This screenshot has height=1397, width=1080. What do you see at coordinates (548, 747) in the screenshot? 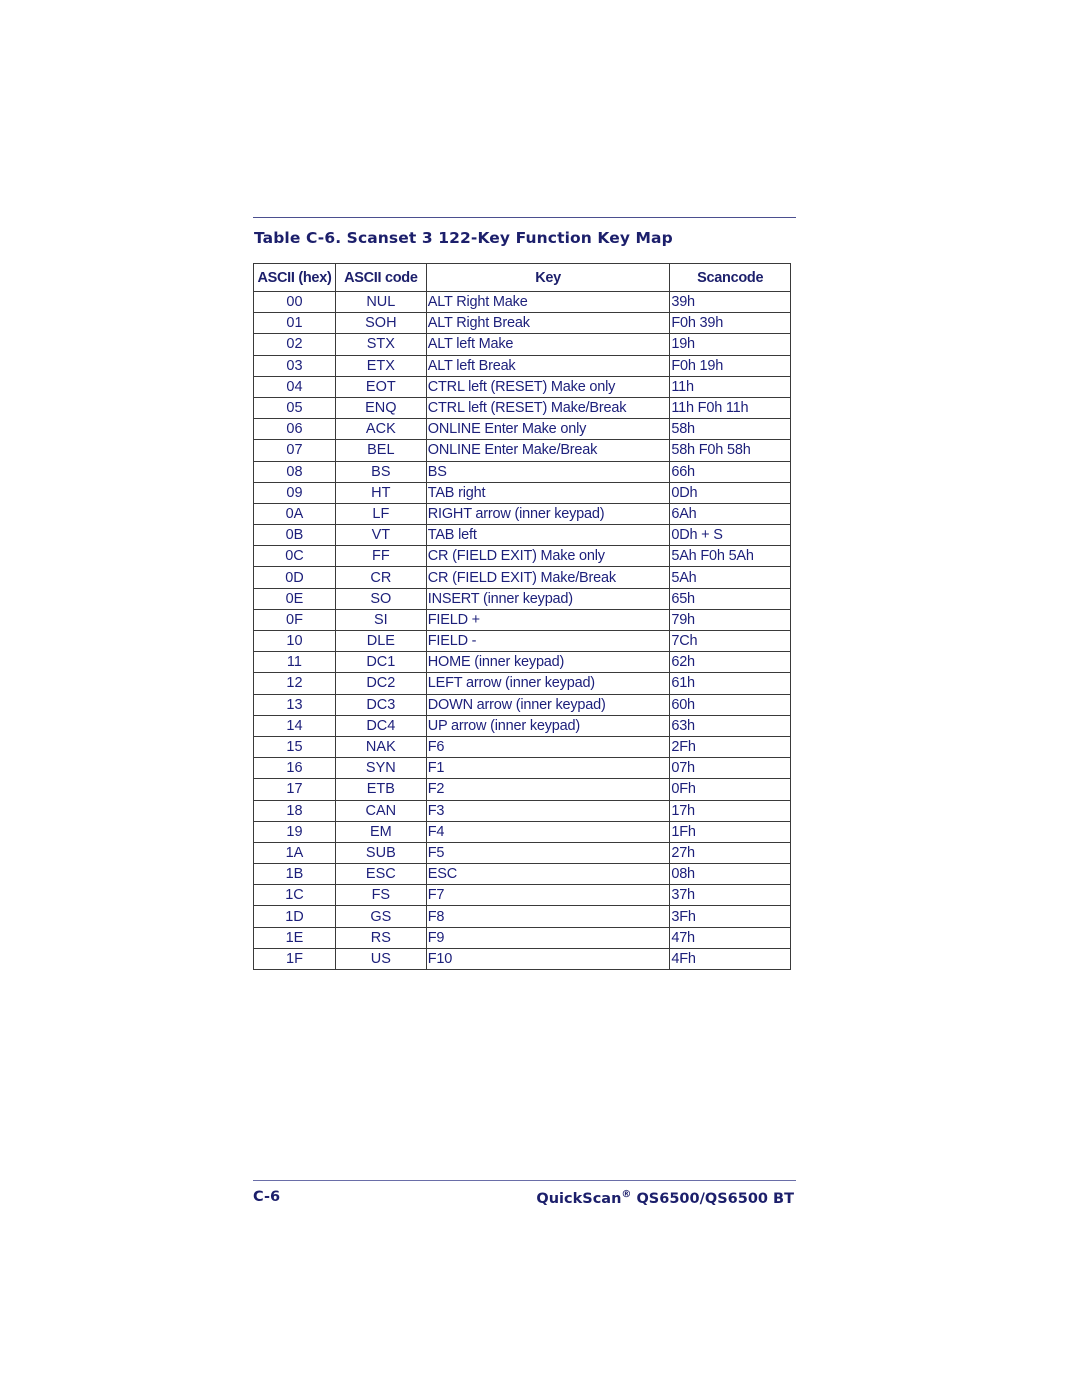
I see `cell-key: F6` at bounding box center [548, 747].